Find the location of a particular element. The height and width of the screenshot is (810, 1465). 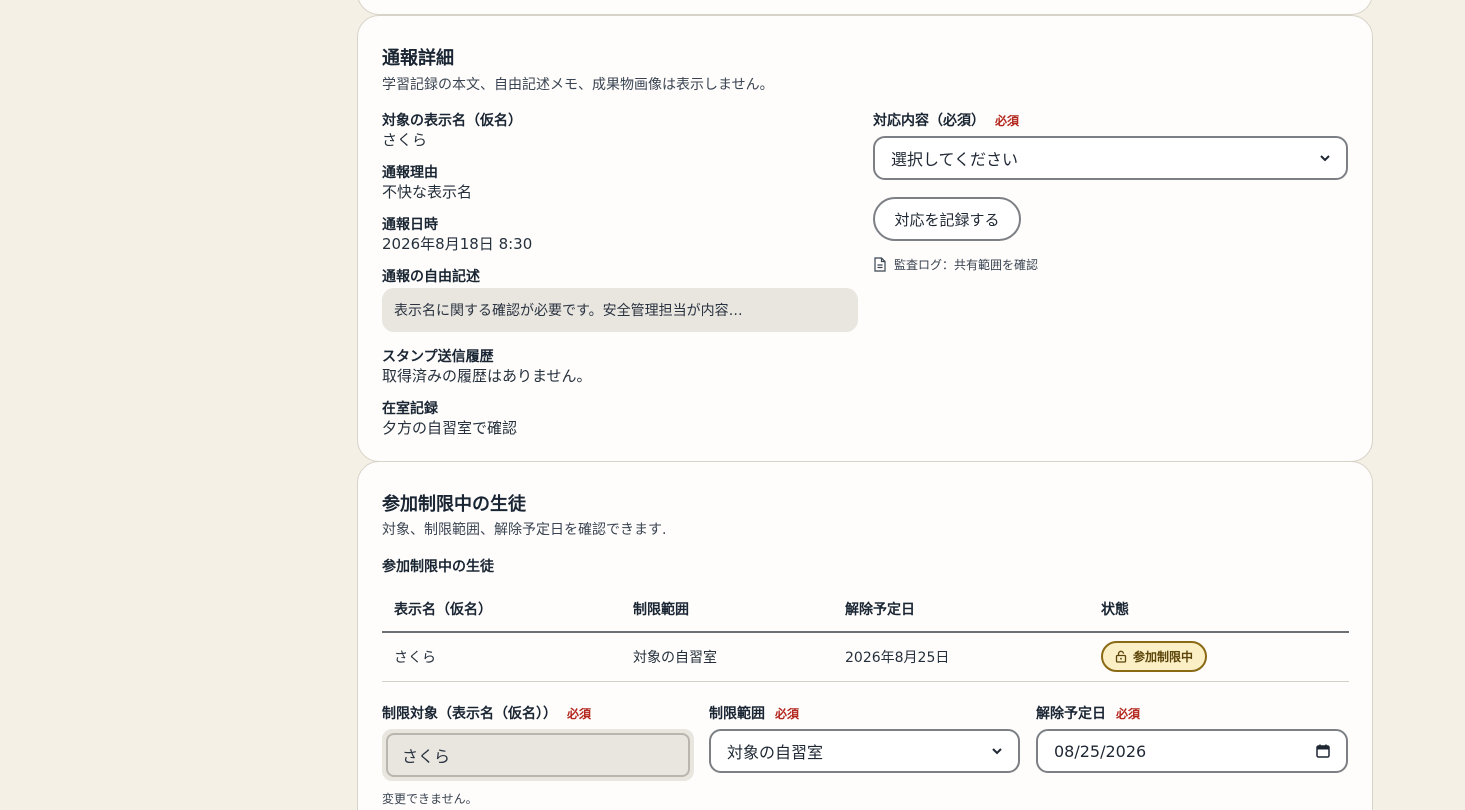

release-date-input: 08/25/2026 is located at coordinates (1192, 751).